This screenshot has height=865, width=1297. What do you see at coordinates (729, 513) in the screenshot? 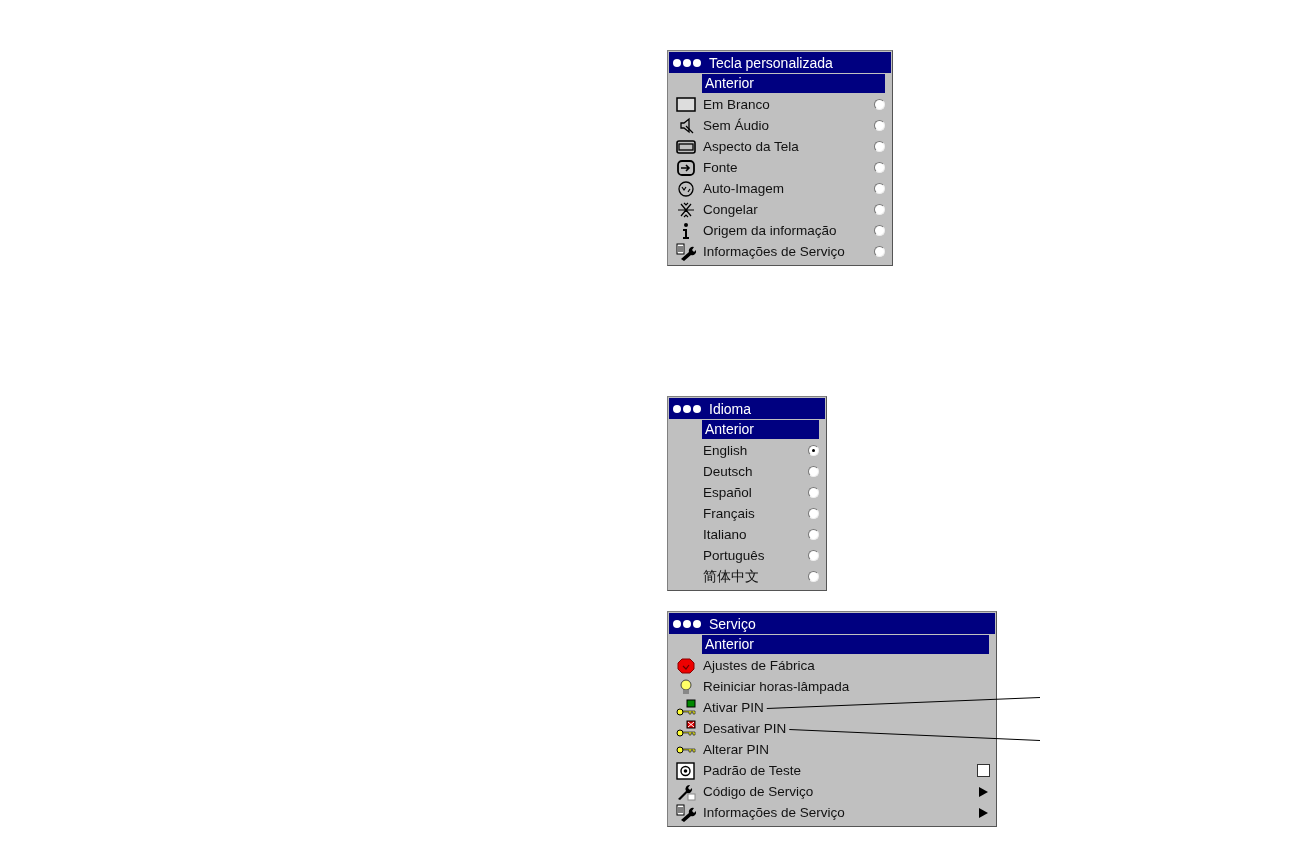
I see `menu-item: Français` at bounding box center [729, 513].